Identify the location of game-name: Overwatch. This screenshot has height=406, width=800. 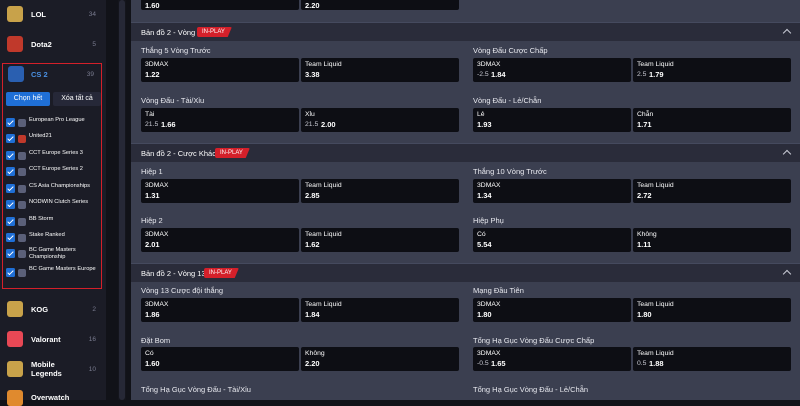
(50, 397).